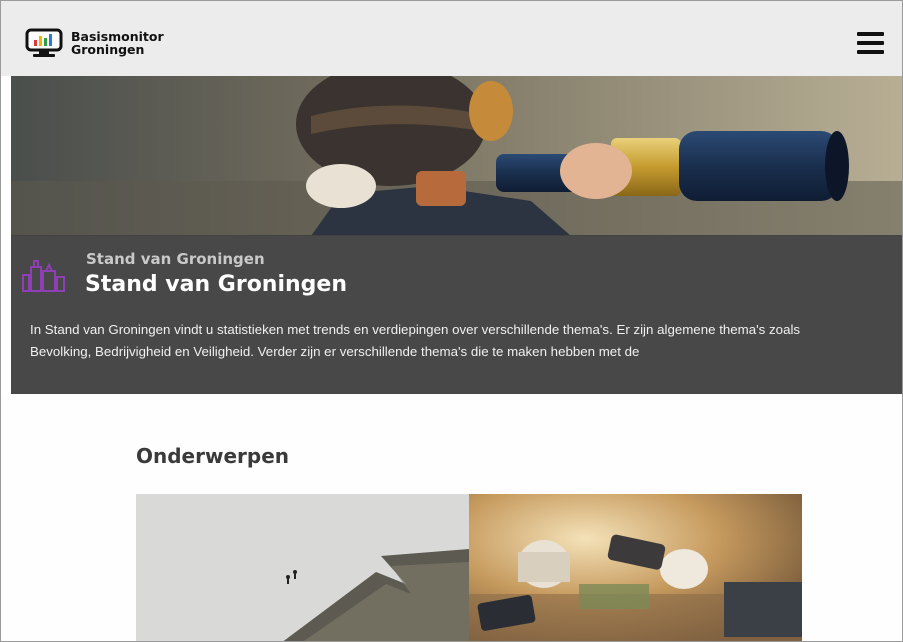 Image resolution: width=903 pixels, height=642 pixels. I want to click on desk-coffee-phone-photo, so click(635, 567).